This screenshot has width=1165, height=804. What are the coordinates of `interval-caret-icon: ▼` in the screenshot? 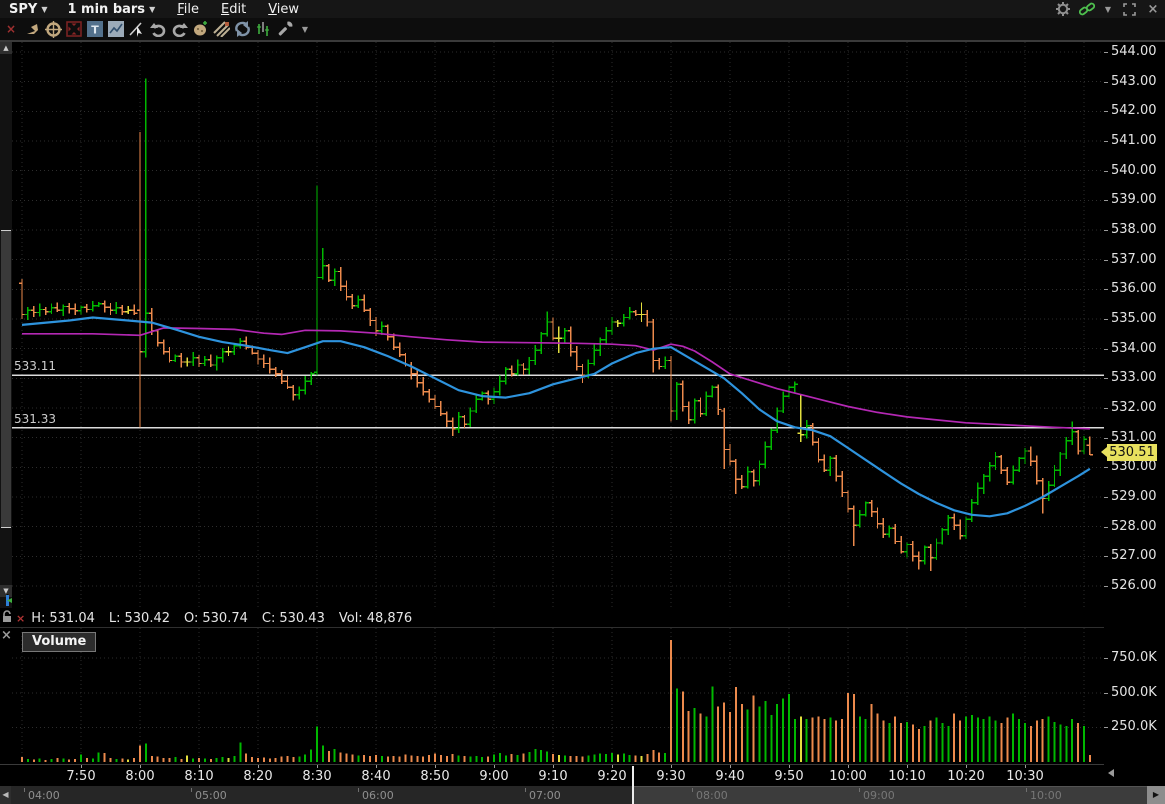 It's located at (152, 9).